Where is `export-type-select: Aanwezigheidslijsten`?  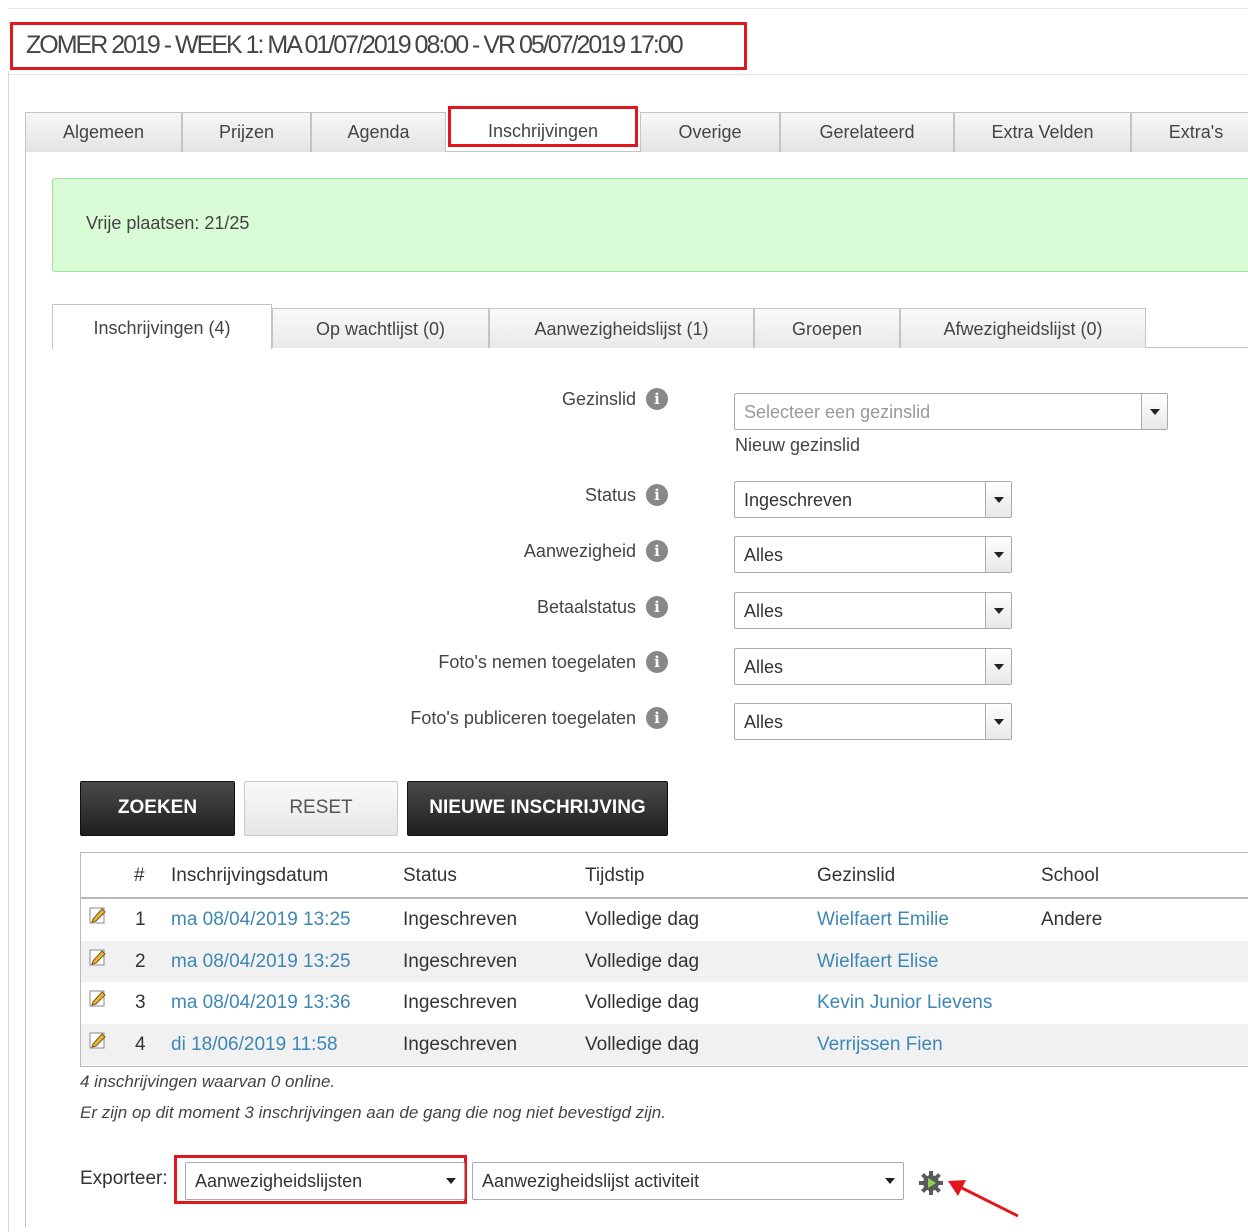
export-type-select: Aanwezigheidslijsten is located at coordinates (325, 1181).